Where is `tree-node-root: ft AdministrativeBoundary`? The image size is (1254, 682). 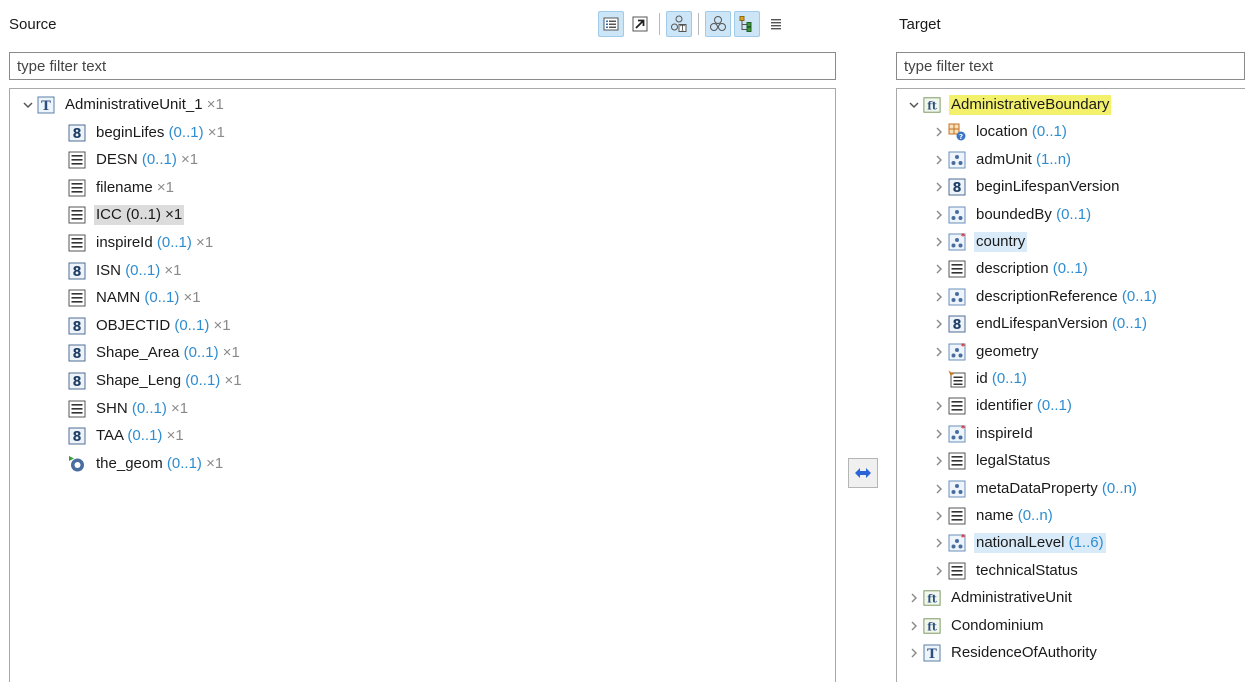 tree-node-root: ft AdministrativeBoundary is located at coordinates (1008, 105).